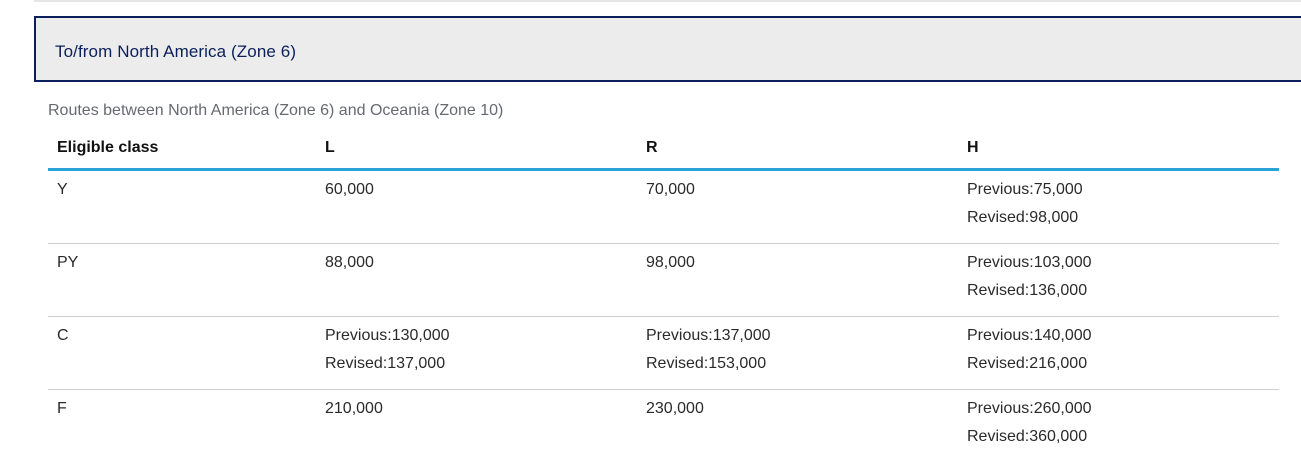  What do you see at coordinates (675, 408) in the screenshot?
I see `mileage-value: 230,000` at bounding box center [675, 408].